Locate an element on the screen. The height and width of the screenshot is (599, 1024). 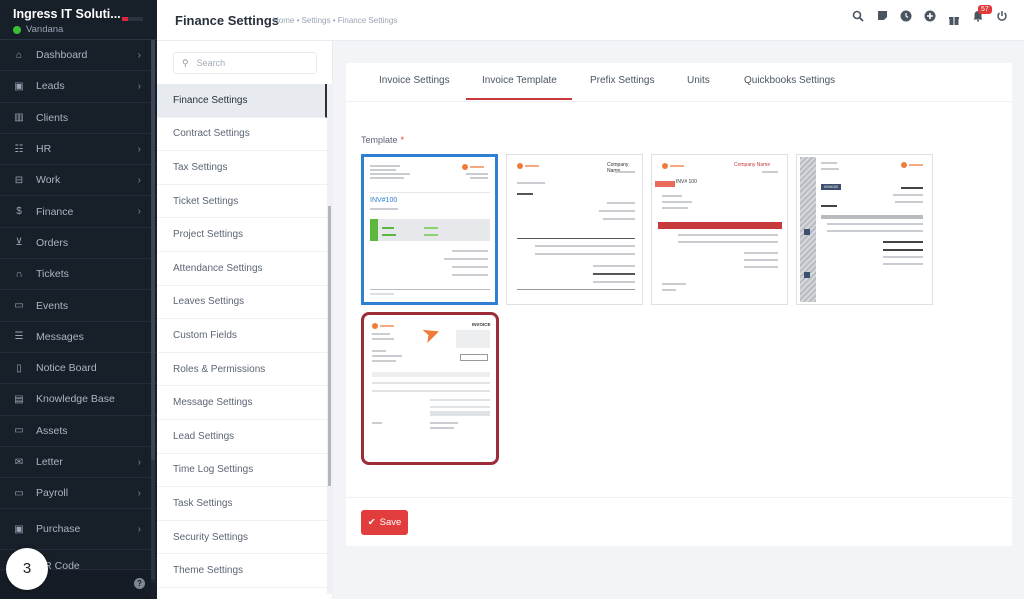
clock-icon is located at coordinates (906, 18).